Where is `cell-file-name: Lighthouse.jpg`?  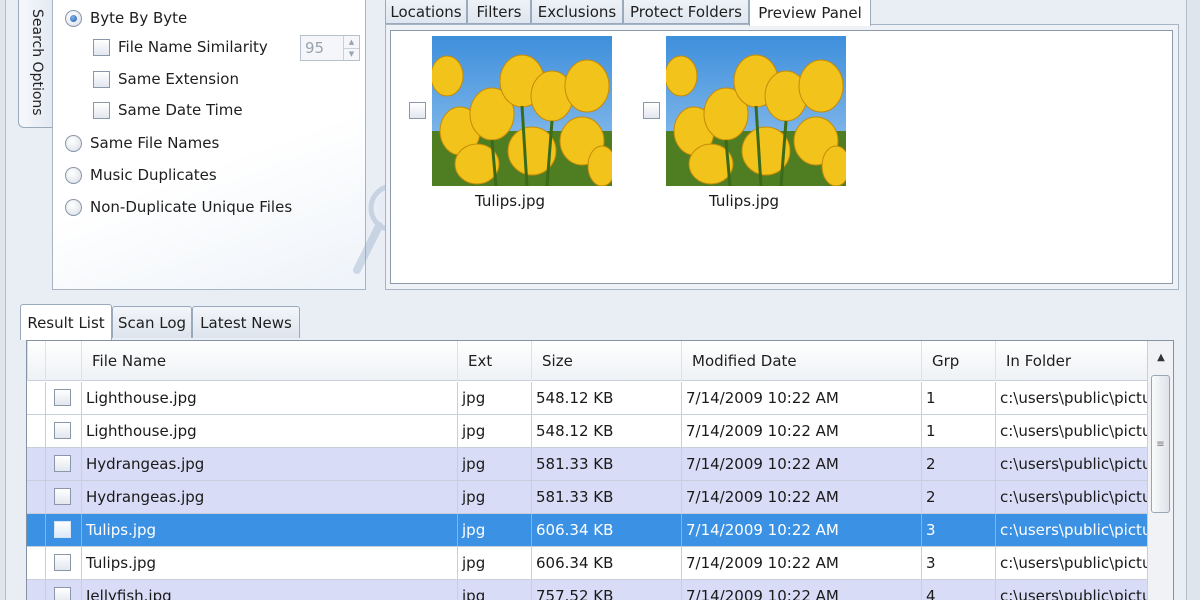 cell-file-name: Lighthouse.jpg is located at coordinates (269, 431).